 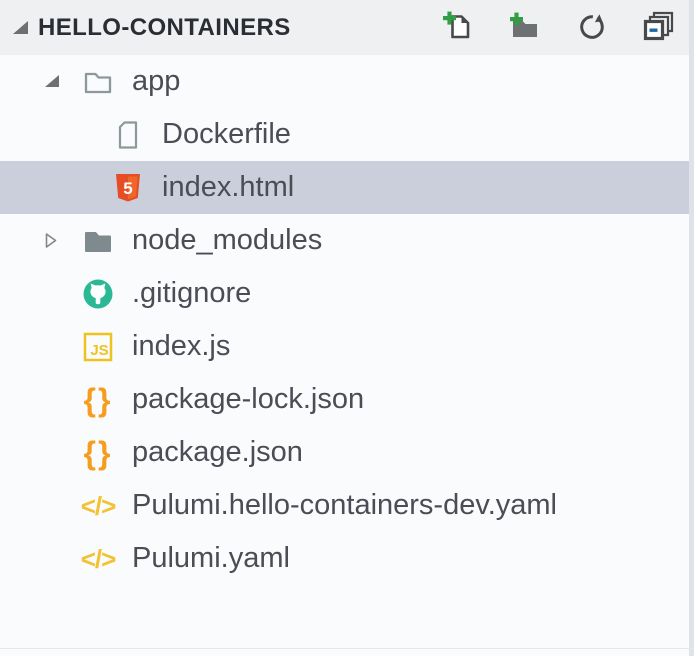 I want to click on folder-closed-icon, so click(x=98, y=241).